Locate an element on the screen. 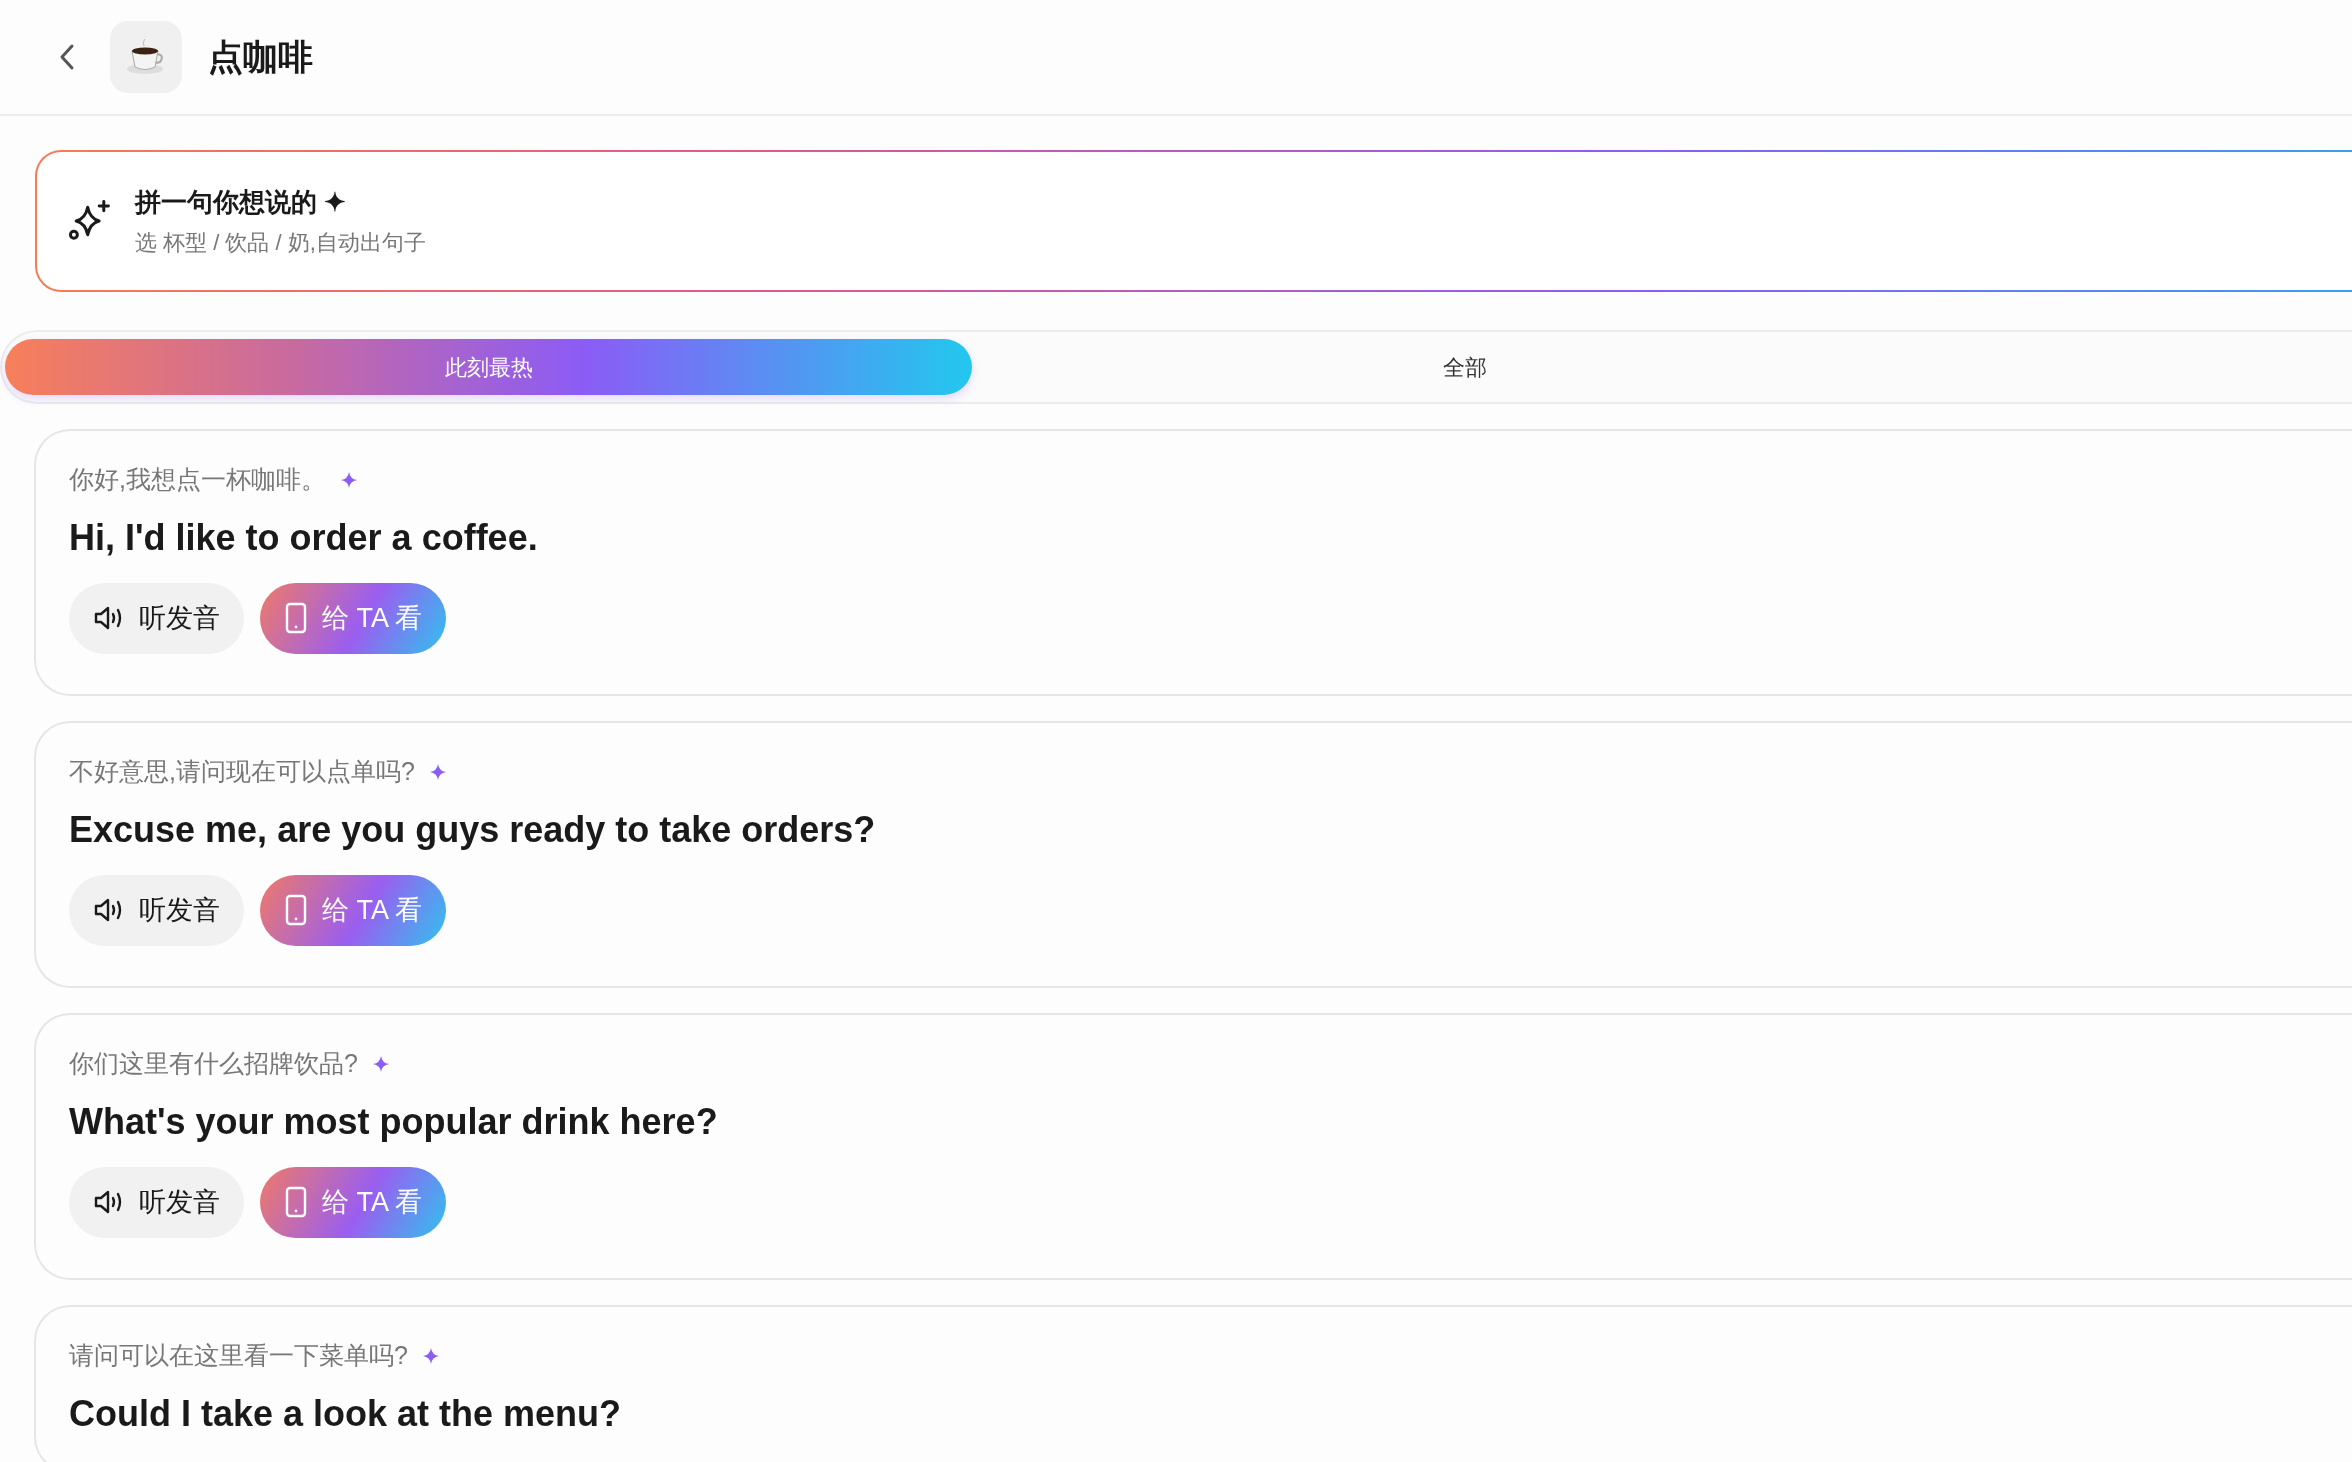 Image resolution: width=2352 pixels, height=1462 pixels. english-phrase: What's your most popular drink here? is located at coordinates (394, 1121).